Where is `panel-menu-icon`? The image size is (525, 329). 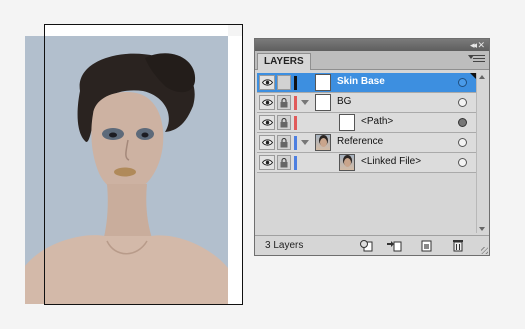
panel-menu-icon is located at coordinates (476, 60).